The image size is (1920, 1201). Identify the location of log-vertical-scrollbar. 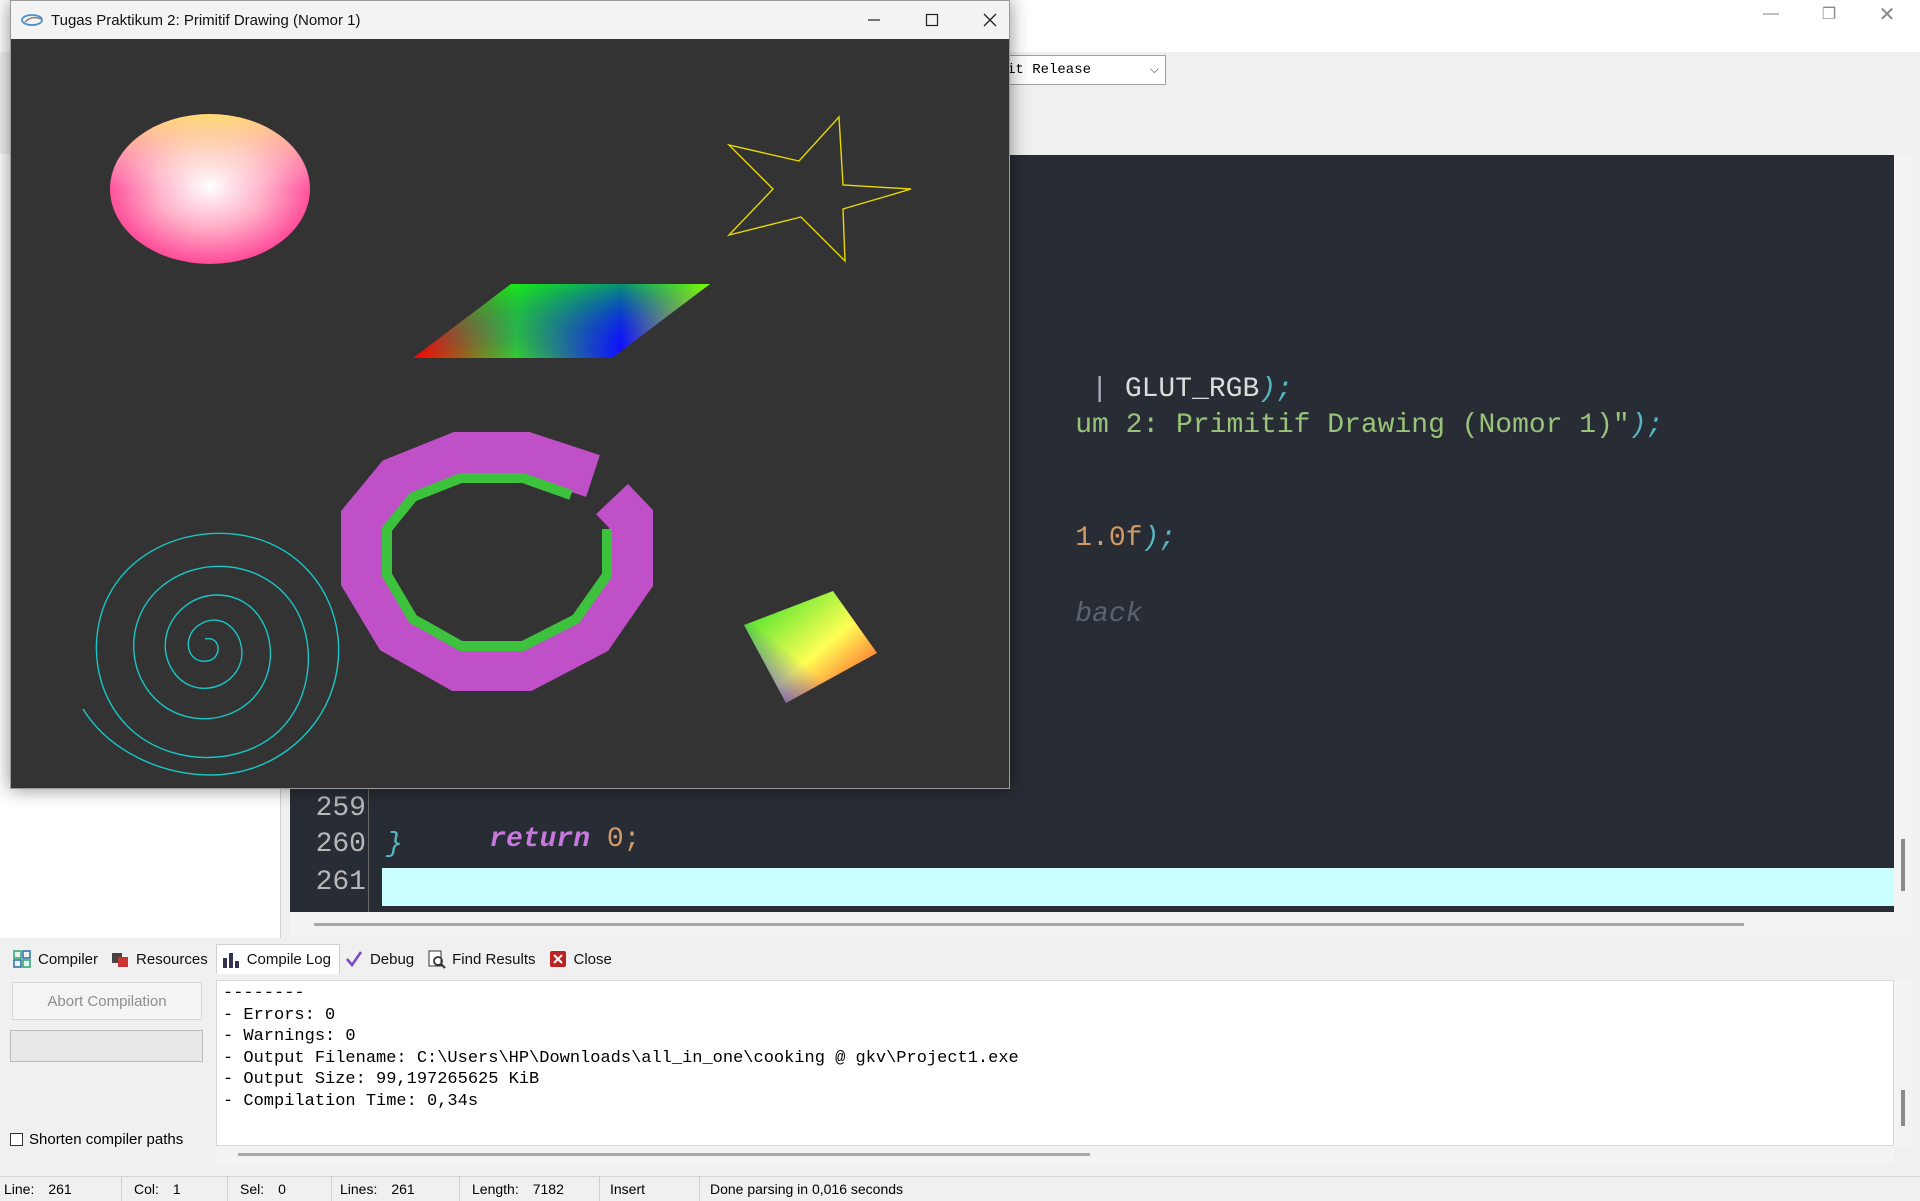
(1903, 1063).